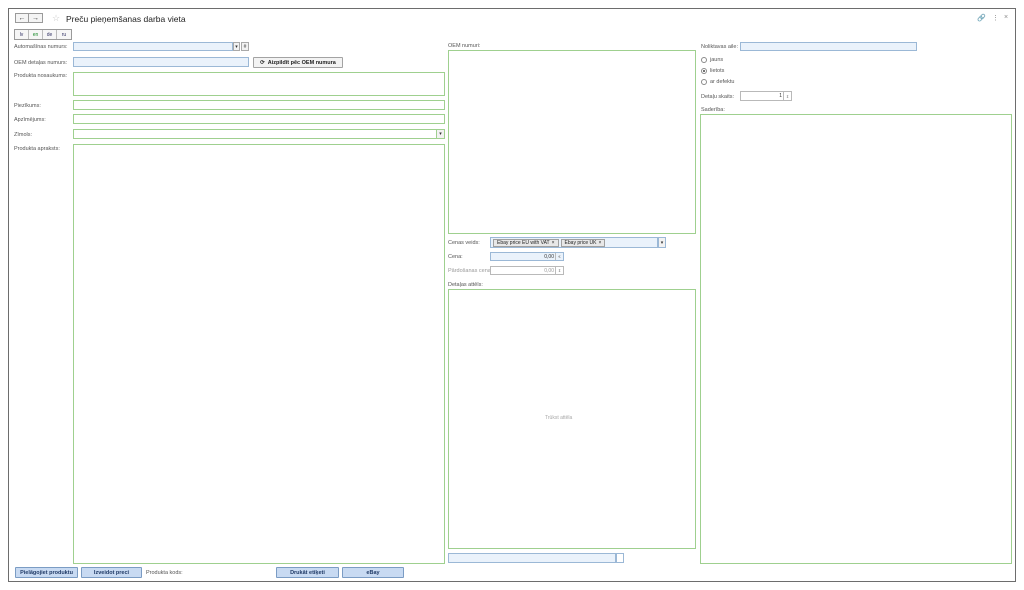  What do you see at coordinates (27, 106) in the screenshot?
I see `notes-label: Piezīkums:` at bounding box center [27, 106].